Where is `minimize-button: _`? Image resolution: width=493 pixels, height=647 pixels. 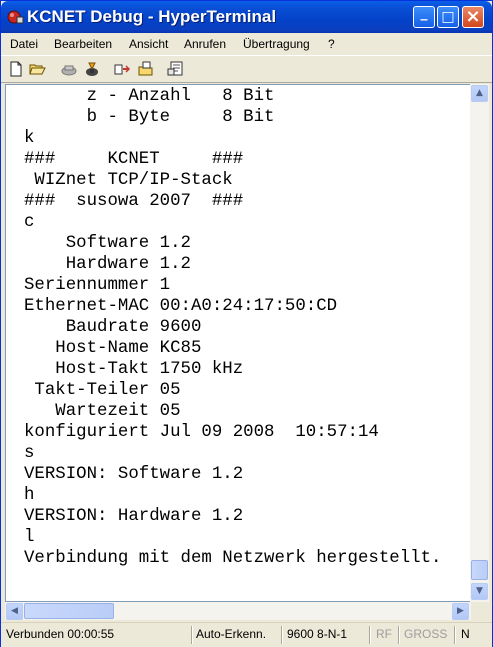 minimize-button: _ is located at coordinates (424, 17).